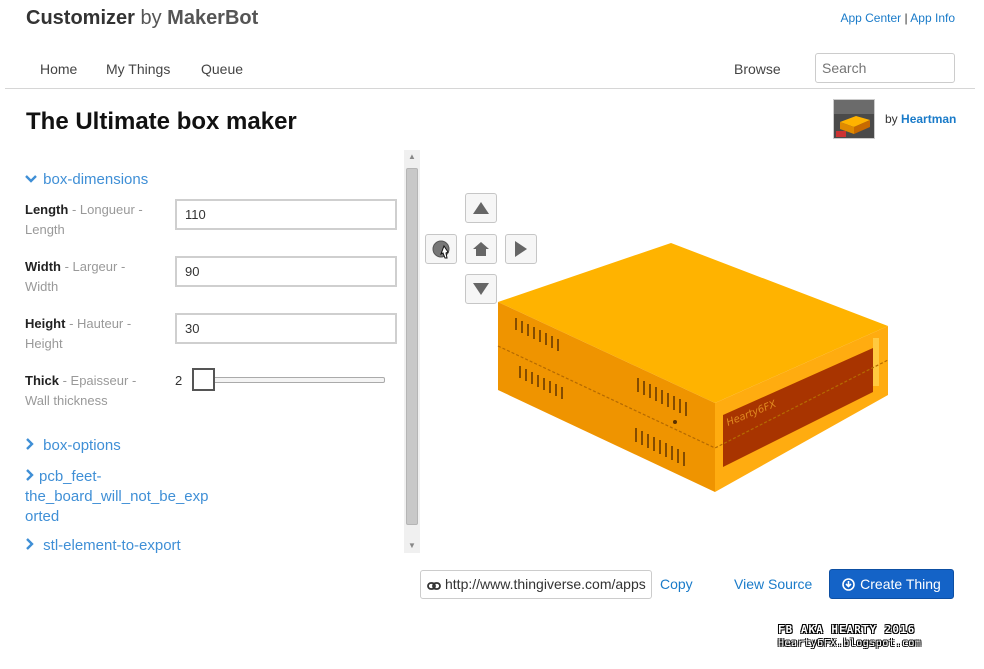 This screenshot has height=669, width=984. I want to click on section-stl-element: stl-element-to-export, so click(103, 545).